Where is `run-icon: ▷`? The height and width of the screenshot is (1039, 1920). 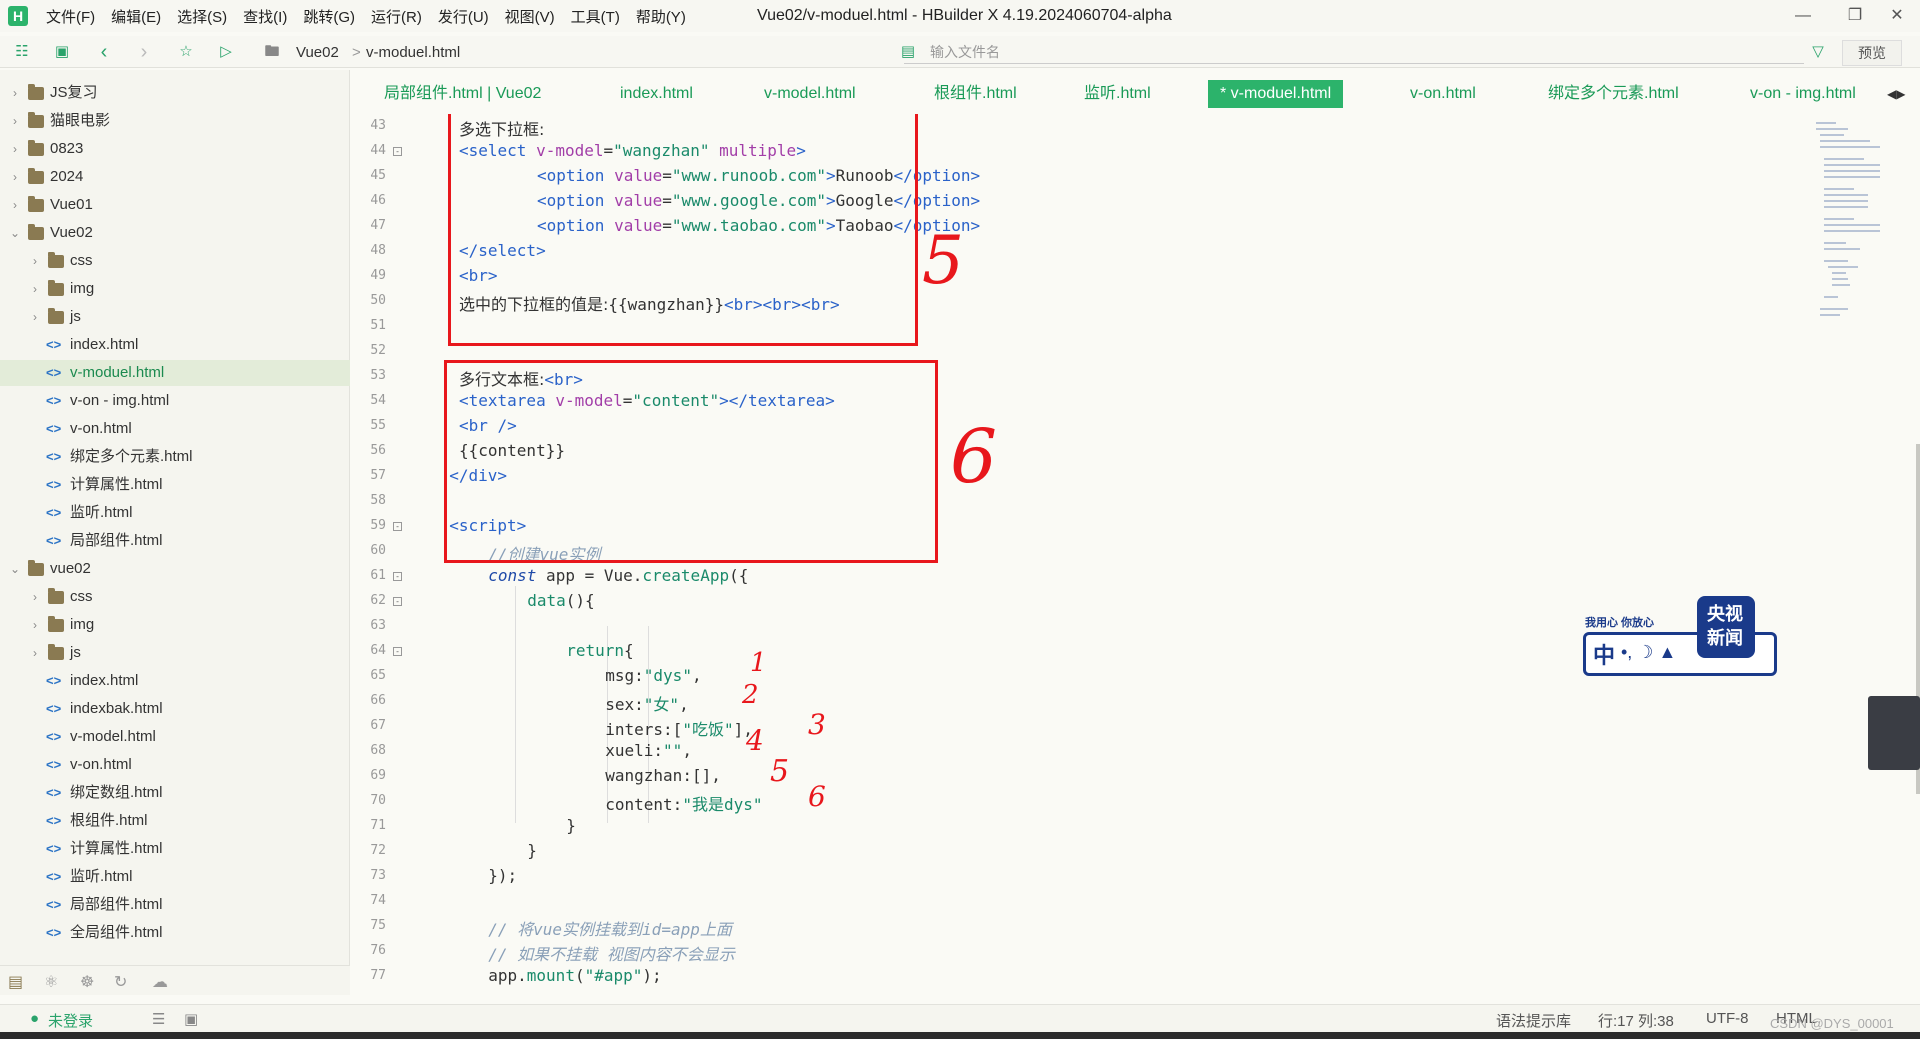 run-icon: ▷ is located at coordinates (226, 52).